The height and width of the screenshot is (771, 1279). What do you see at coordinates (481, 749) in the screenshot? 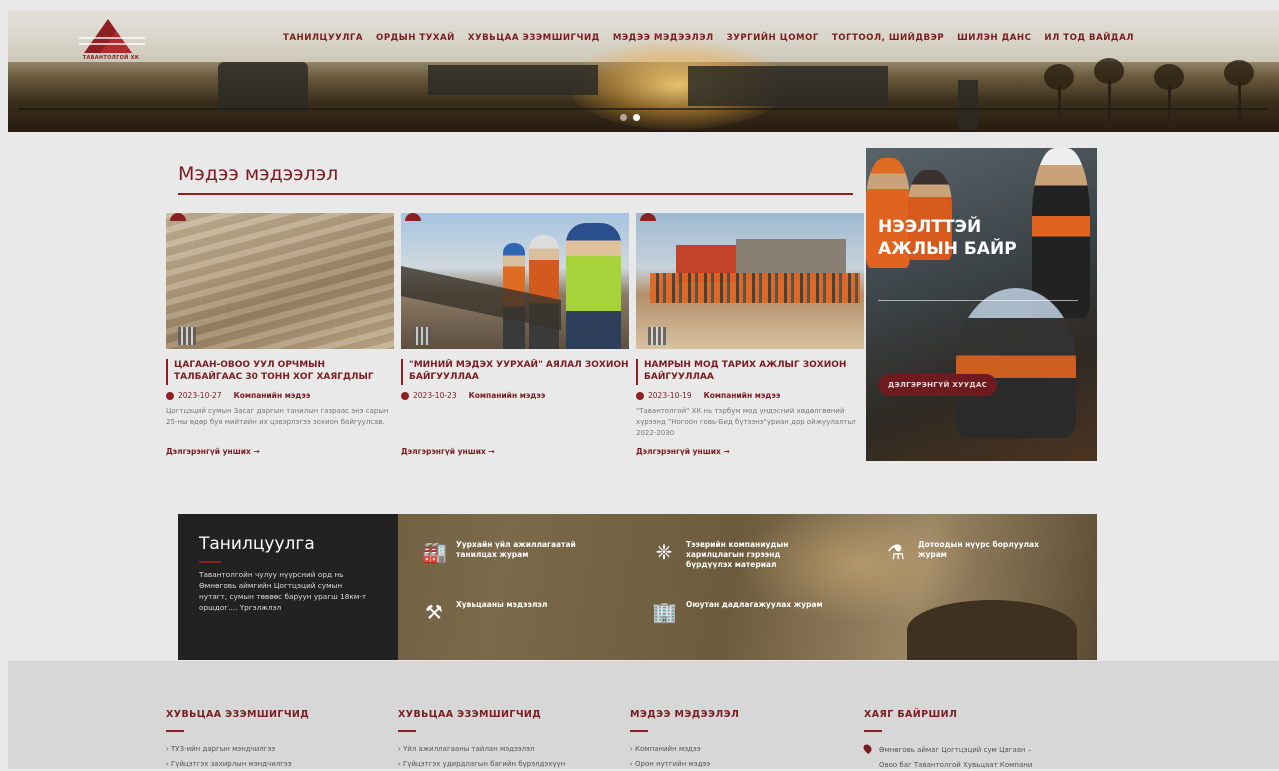
I see `footer-link: › Үйл ажиллагааны тайлан мэдээлэл` at bounding box center [481, 749].